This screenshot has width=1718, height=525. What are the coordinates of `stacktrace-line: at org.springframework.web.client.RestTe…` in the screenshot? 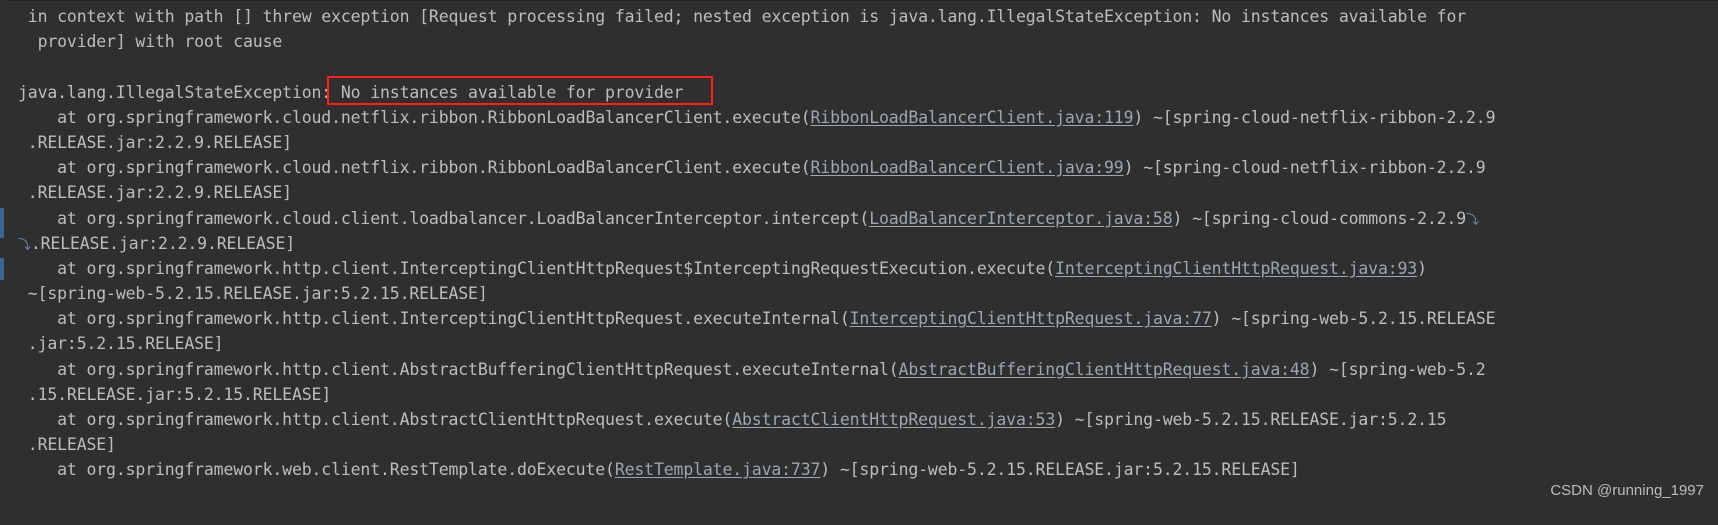 It's located at (859, 469).